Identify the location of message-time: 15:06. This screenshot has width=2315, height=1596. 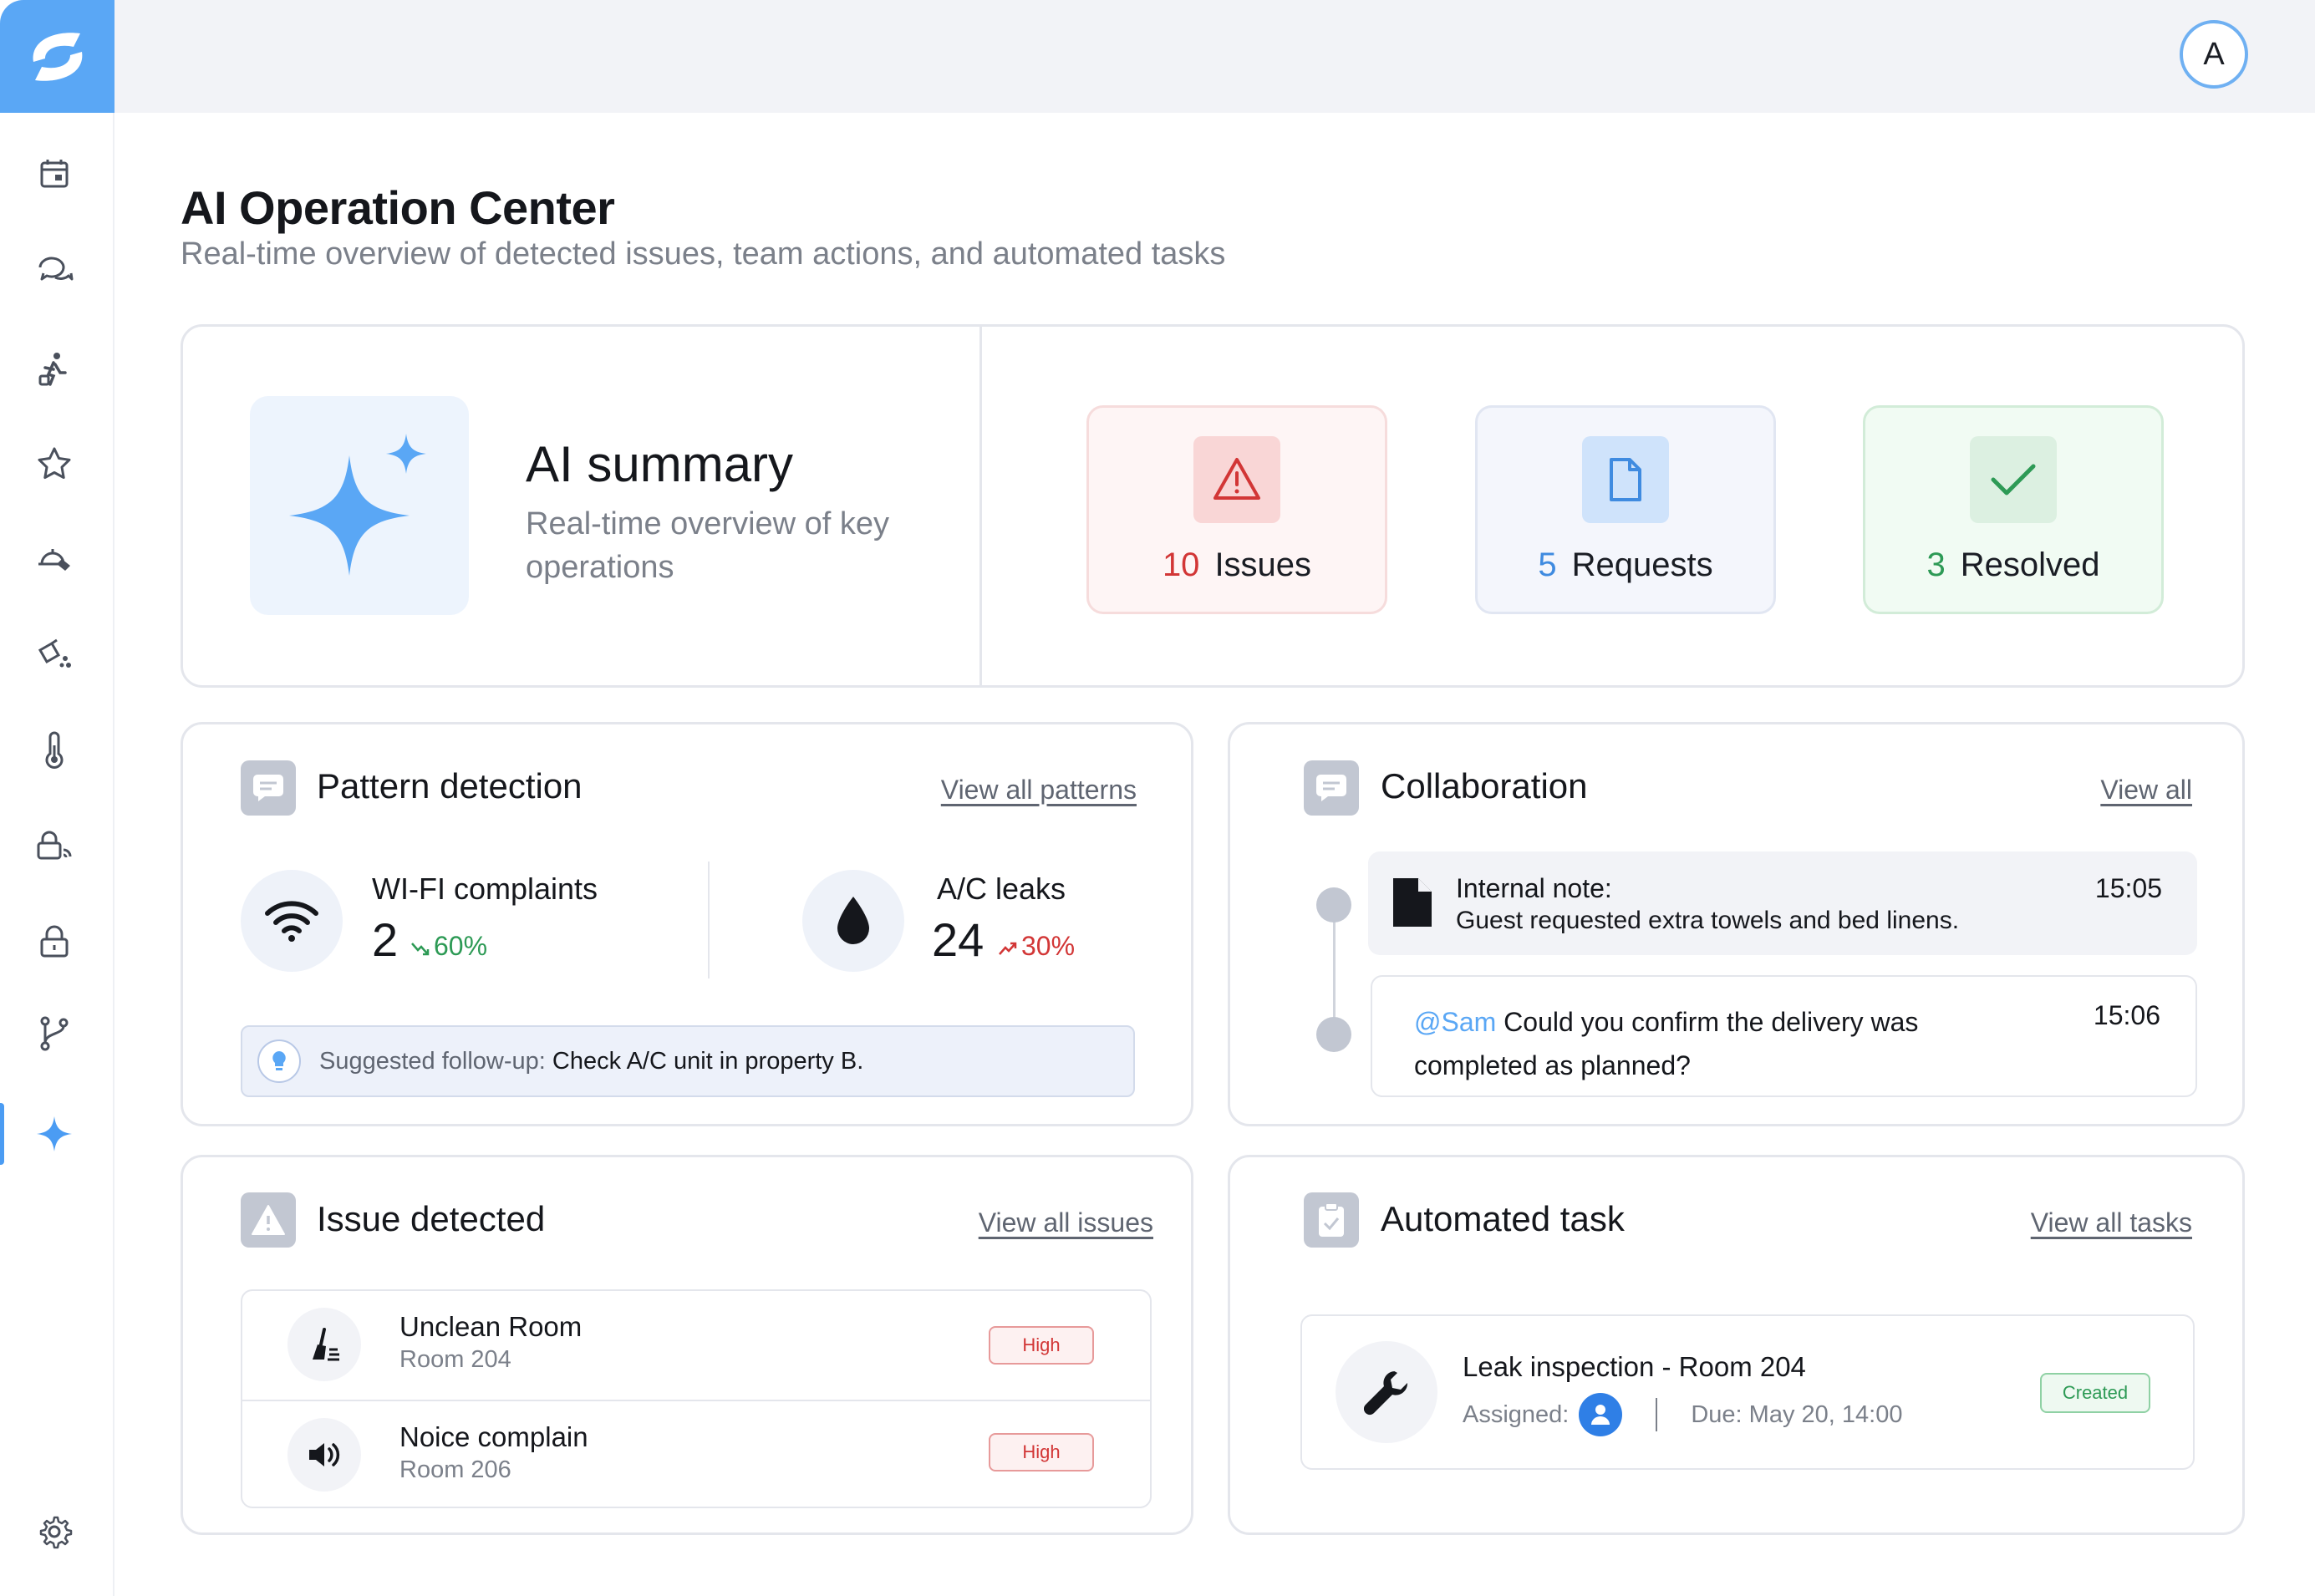
(2126, 1015).